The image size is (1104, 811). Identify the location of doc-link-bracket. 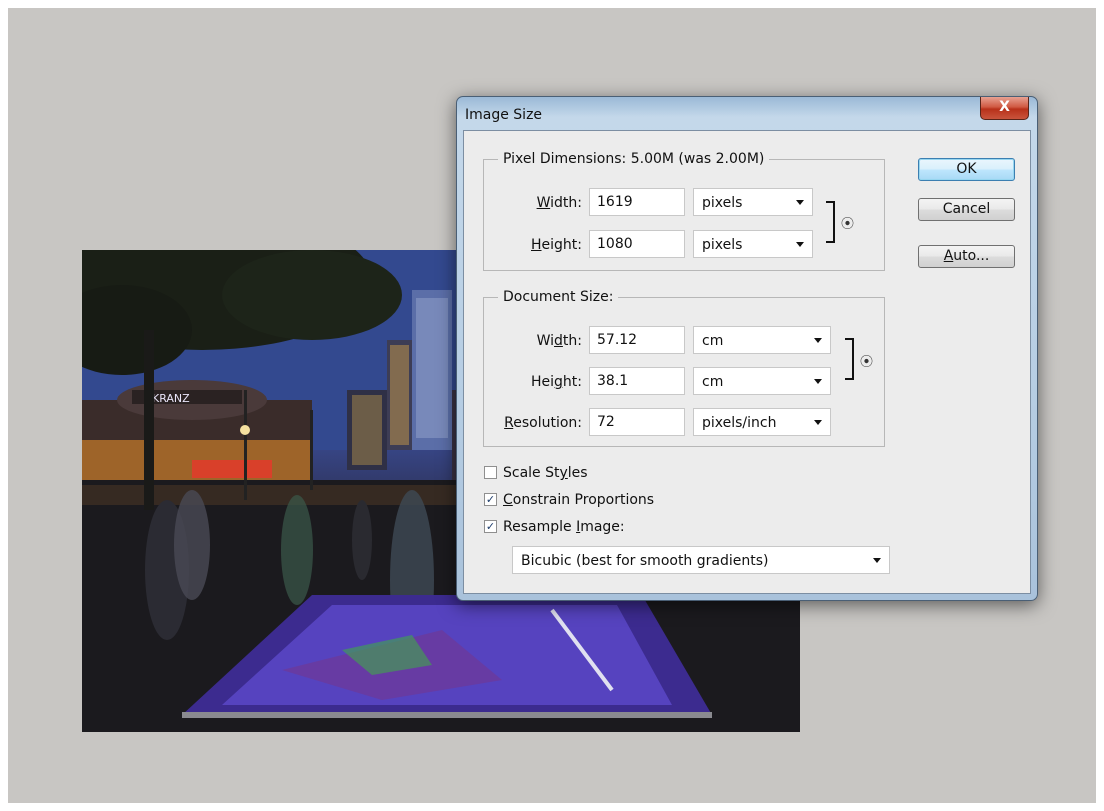
(849, 359).